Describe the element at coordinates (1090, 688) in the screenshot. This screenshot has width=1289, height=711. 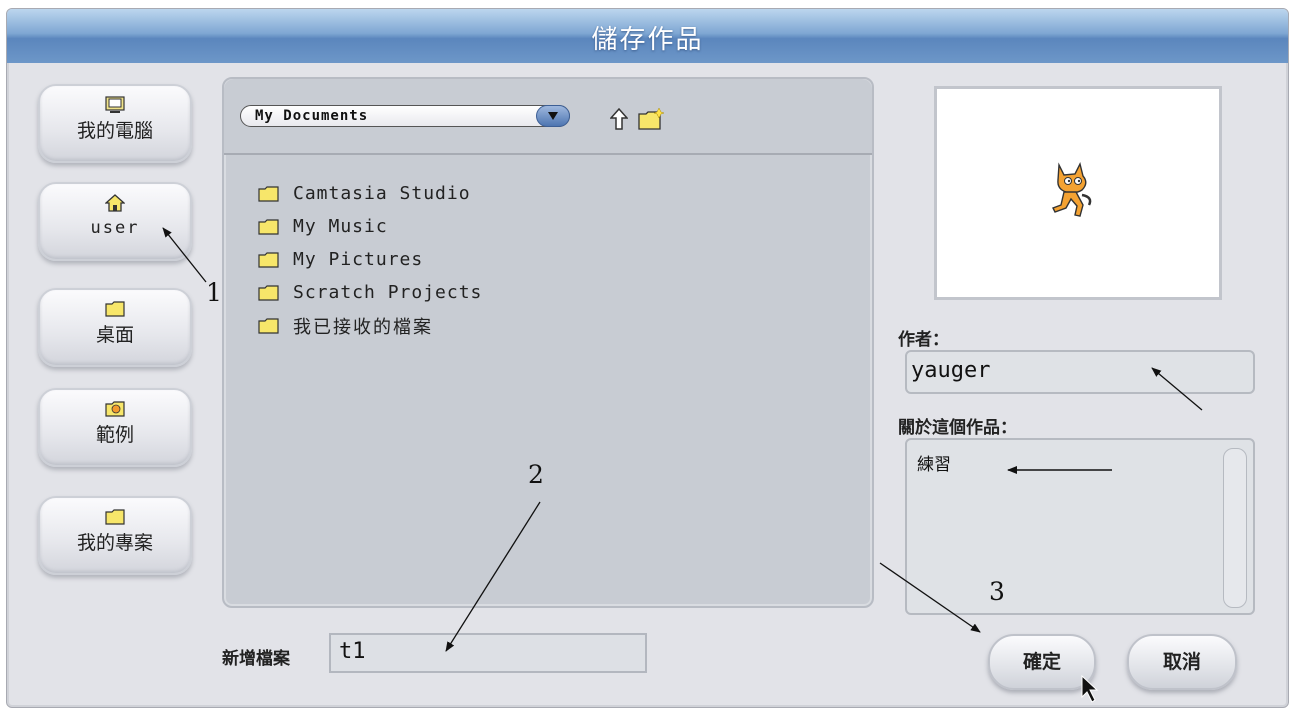
I see `mouse-cursor-icon` at that location.